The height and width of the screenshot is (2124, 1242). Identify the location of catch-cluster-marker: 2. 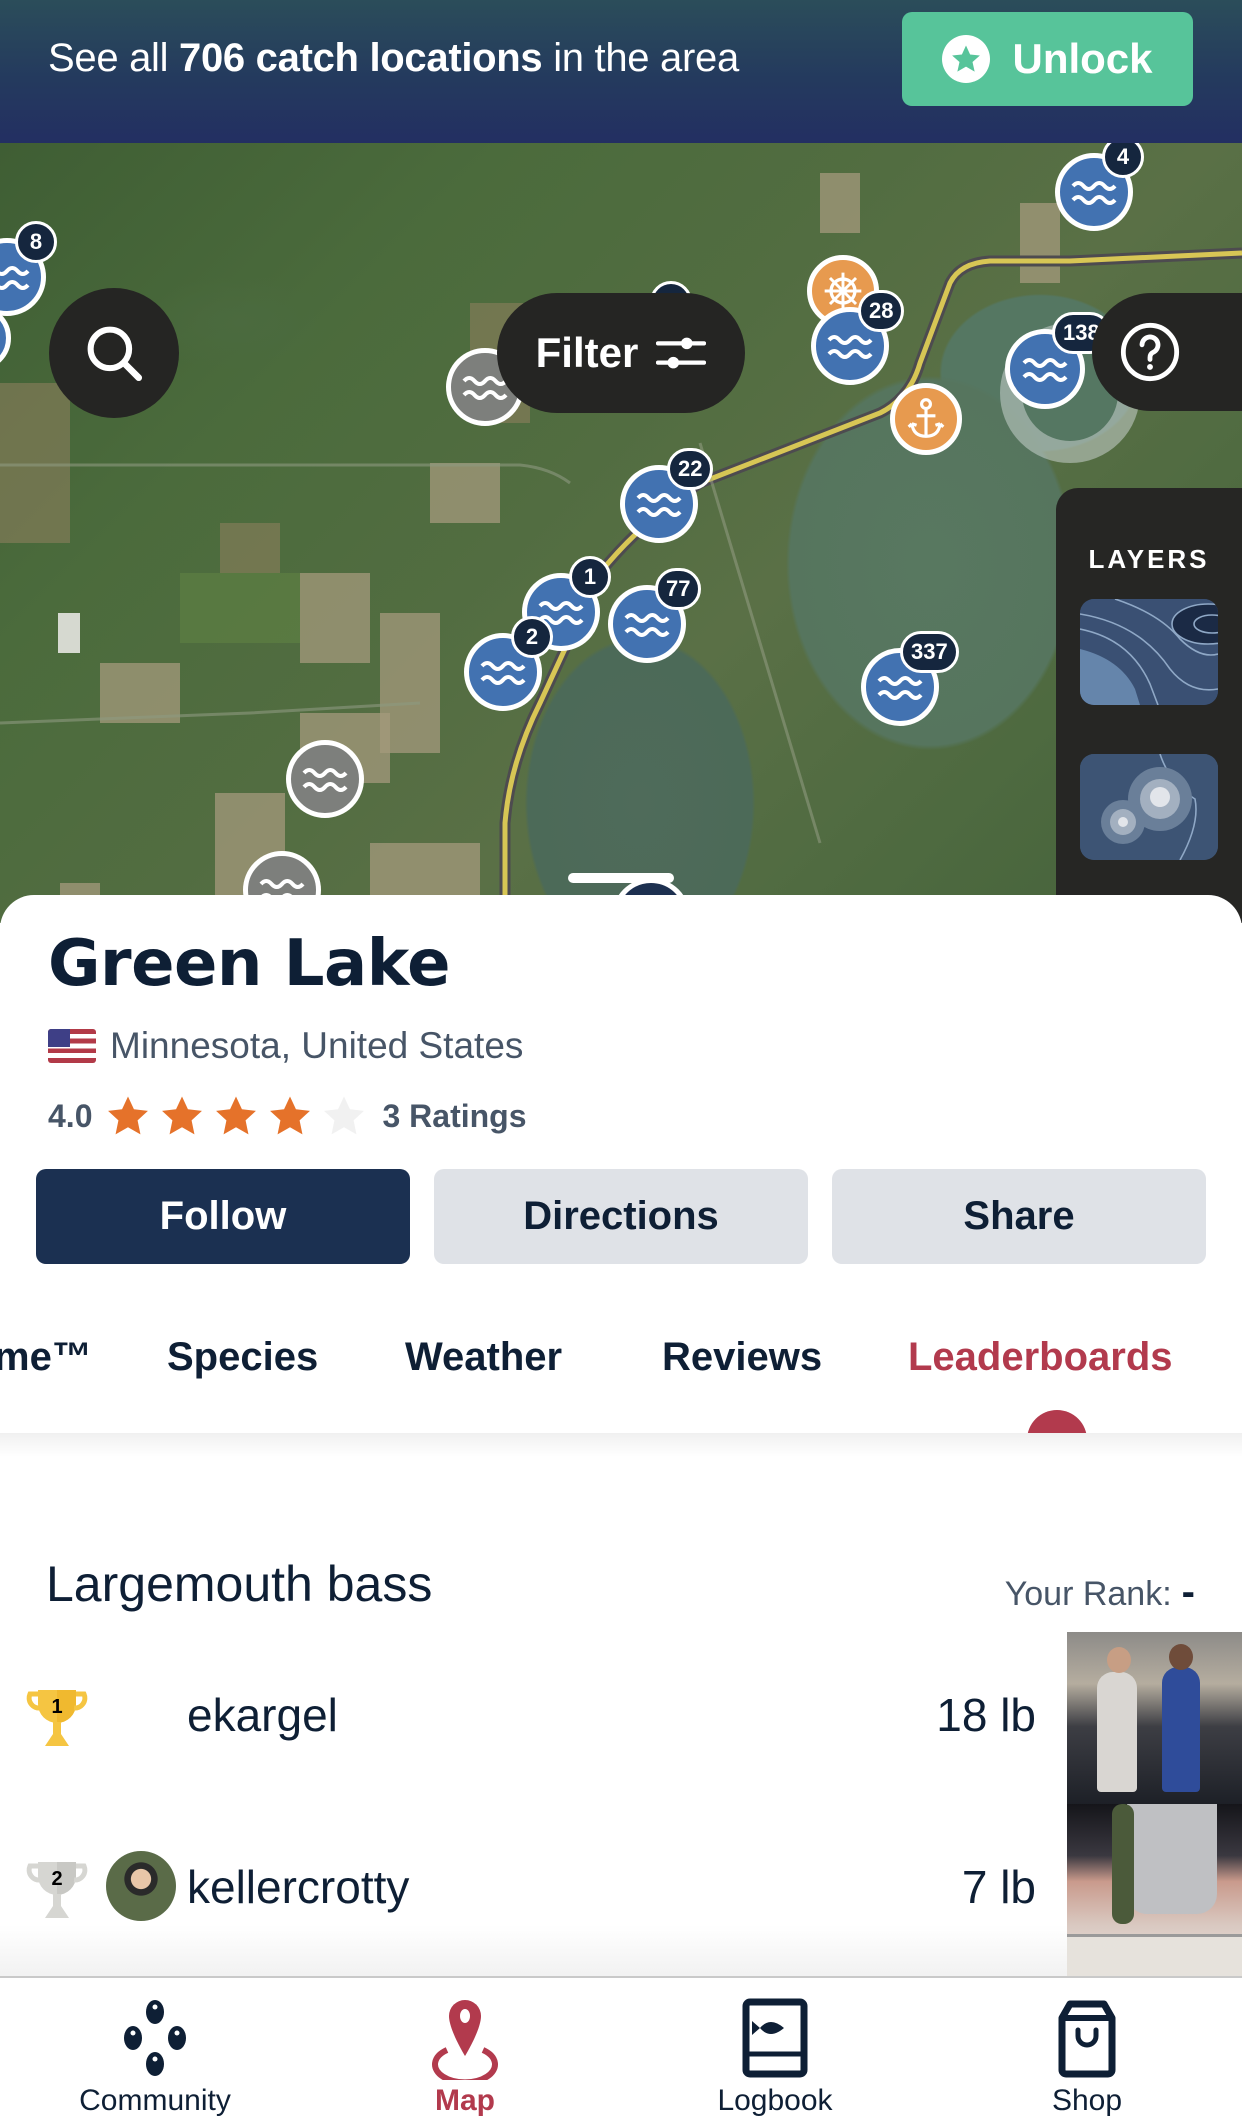
(508, 663).